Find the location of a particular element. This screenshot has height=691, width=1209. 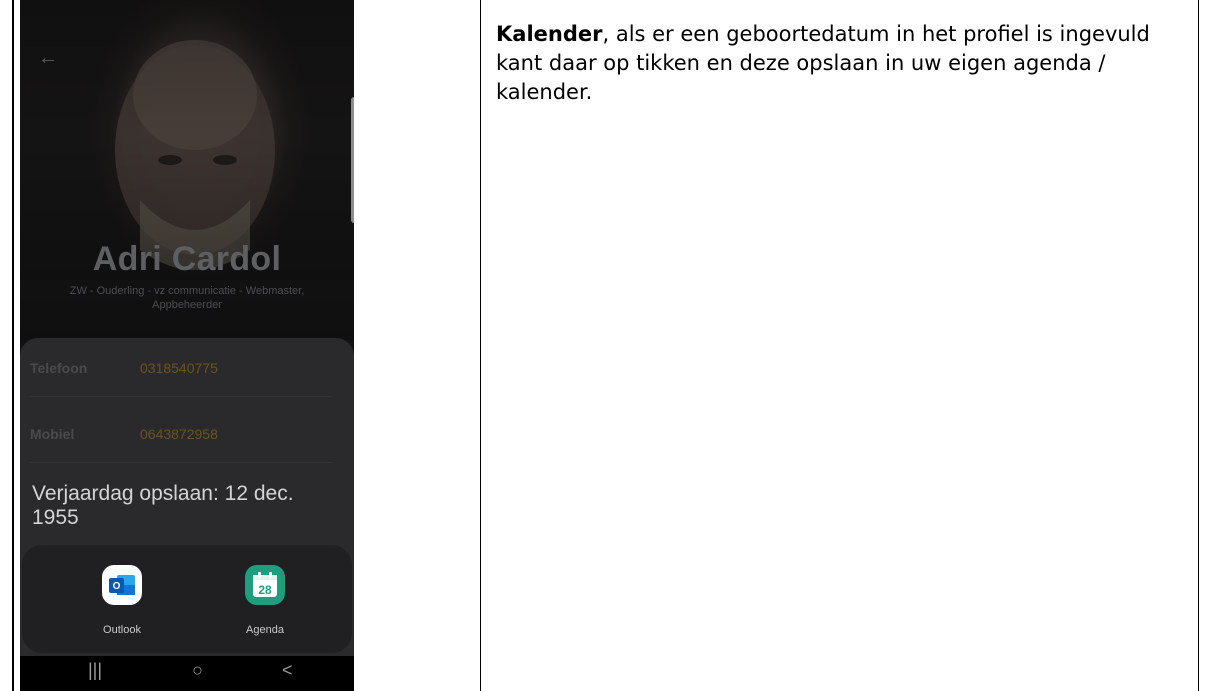

android-nav-bar: ||| ○ < is located at coordinates (187, 673).